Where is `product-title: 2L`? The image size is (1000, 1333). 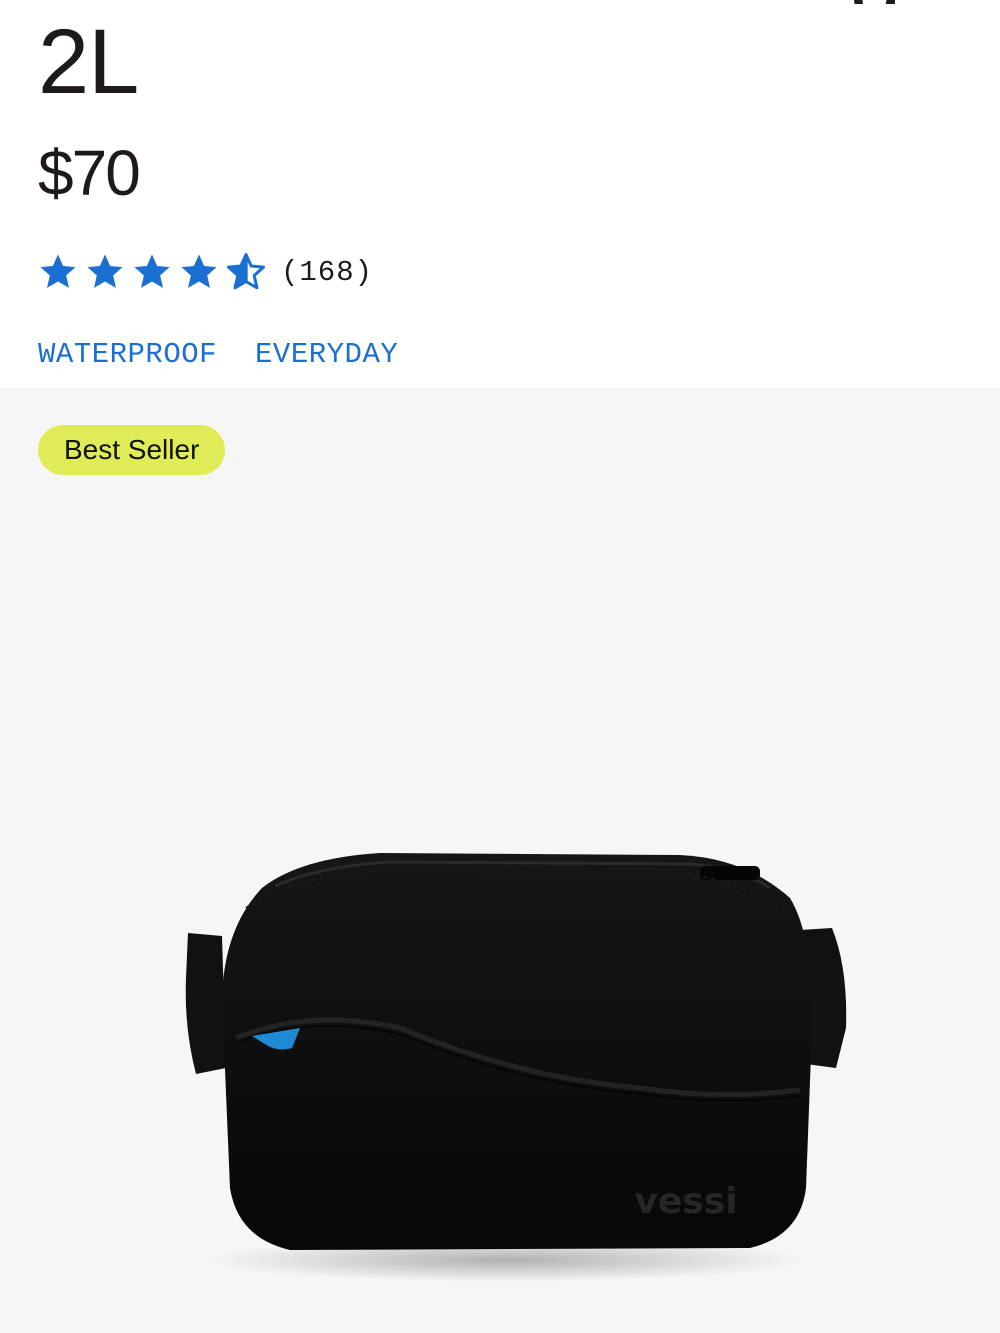 product-title: 2L is located at coordinates (88, 62).